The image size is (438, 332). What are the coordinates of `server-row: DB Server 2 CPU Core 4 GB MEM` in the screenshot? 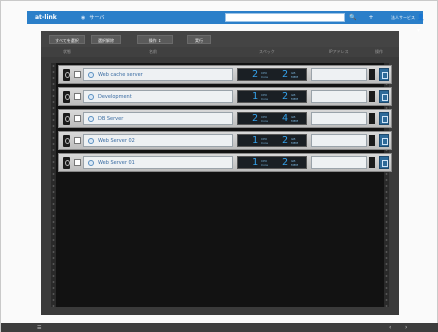 It's located at (225, 118).